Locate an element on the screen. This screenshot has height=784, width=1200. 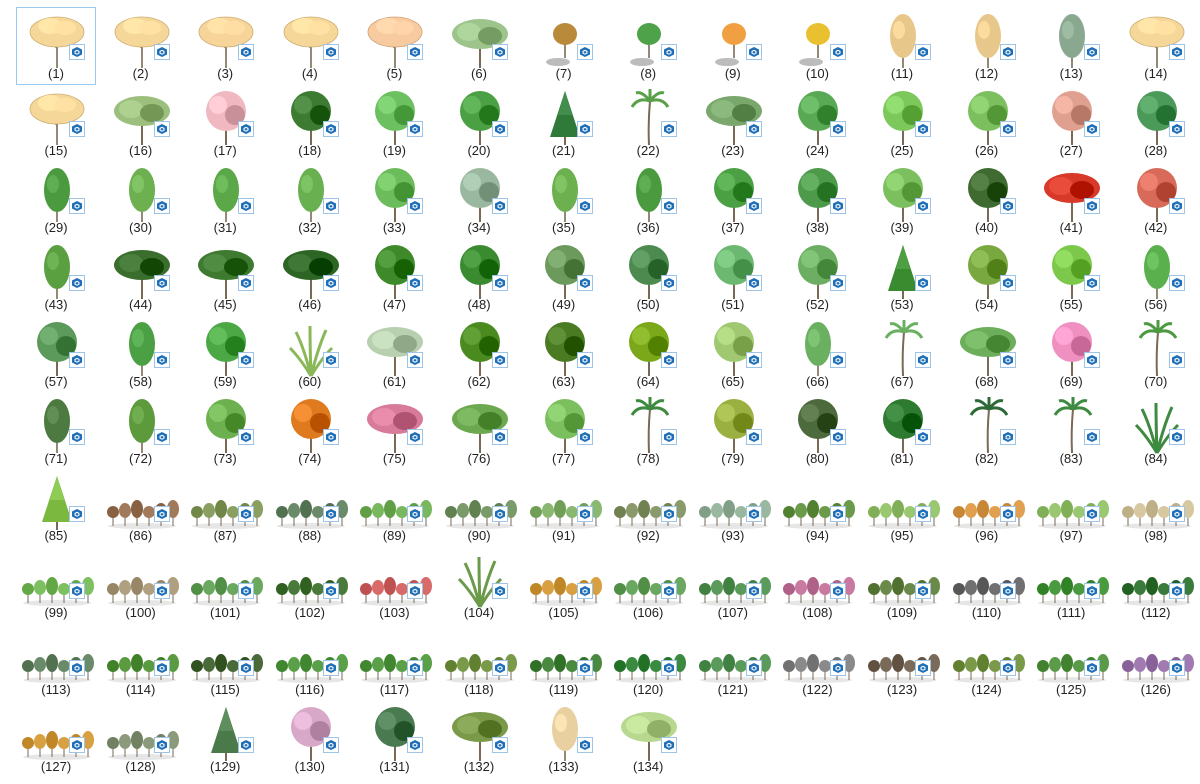
file-item: (39) is located at coordinates (902, 200).